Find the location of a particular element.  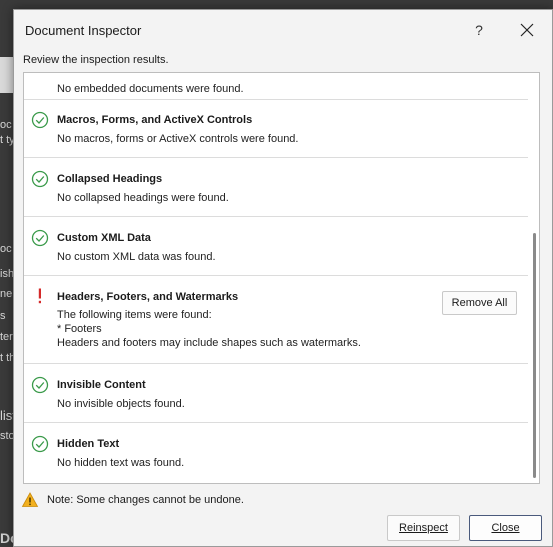

result-text: No embedded documents were found. is located at coordinates (150, 89).